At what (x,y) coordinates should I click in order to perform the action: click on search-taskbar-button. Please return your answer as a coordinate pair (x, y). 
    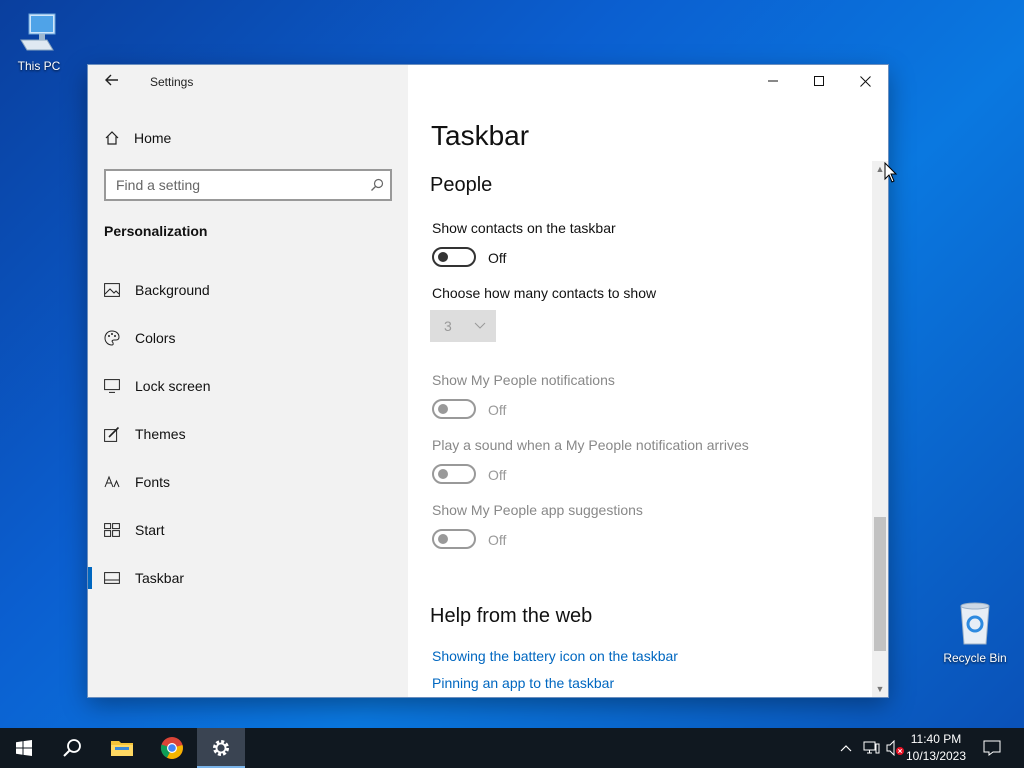
    Looking at the image, I should click on (72, 748).